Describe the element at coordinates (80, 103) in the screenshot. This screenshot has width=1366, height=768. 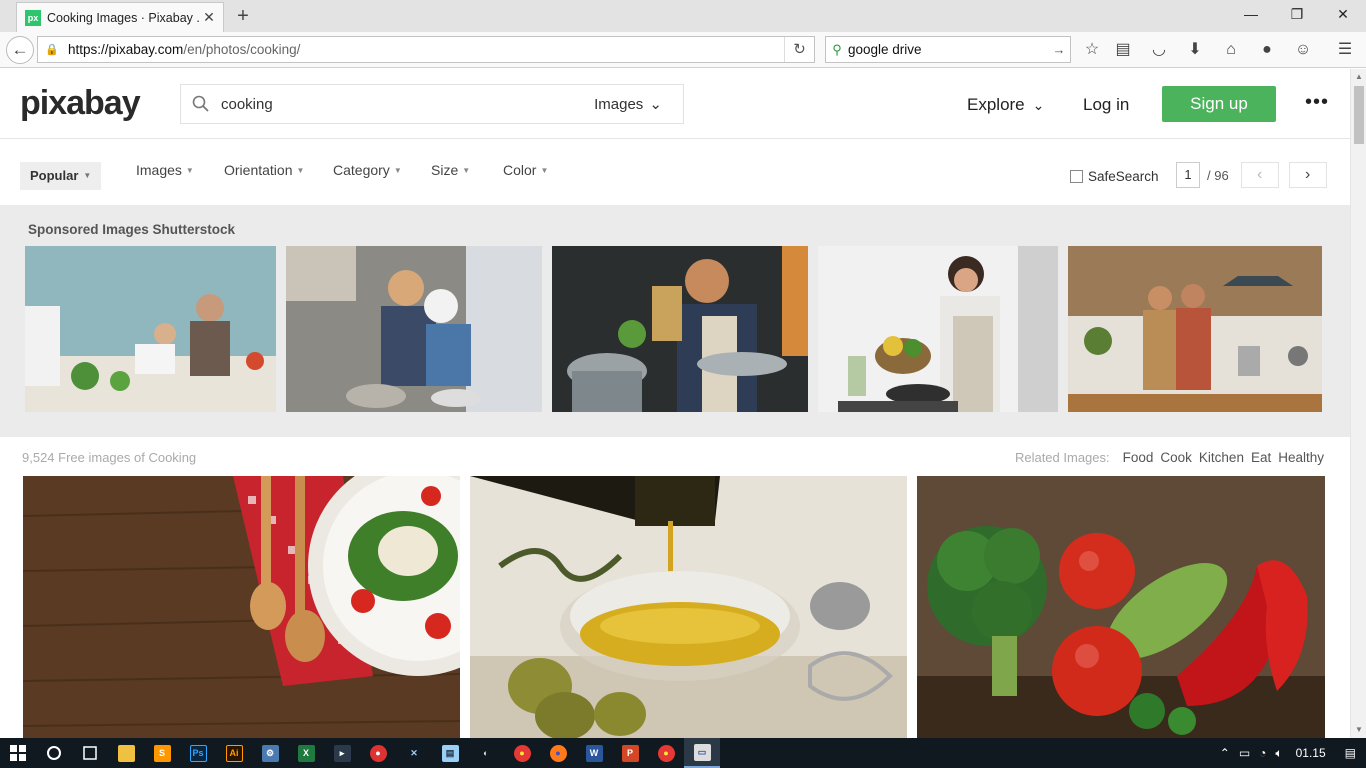
I see `pixabay-logo: pixabay` at that location.